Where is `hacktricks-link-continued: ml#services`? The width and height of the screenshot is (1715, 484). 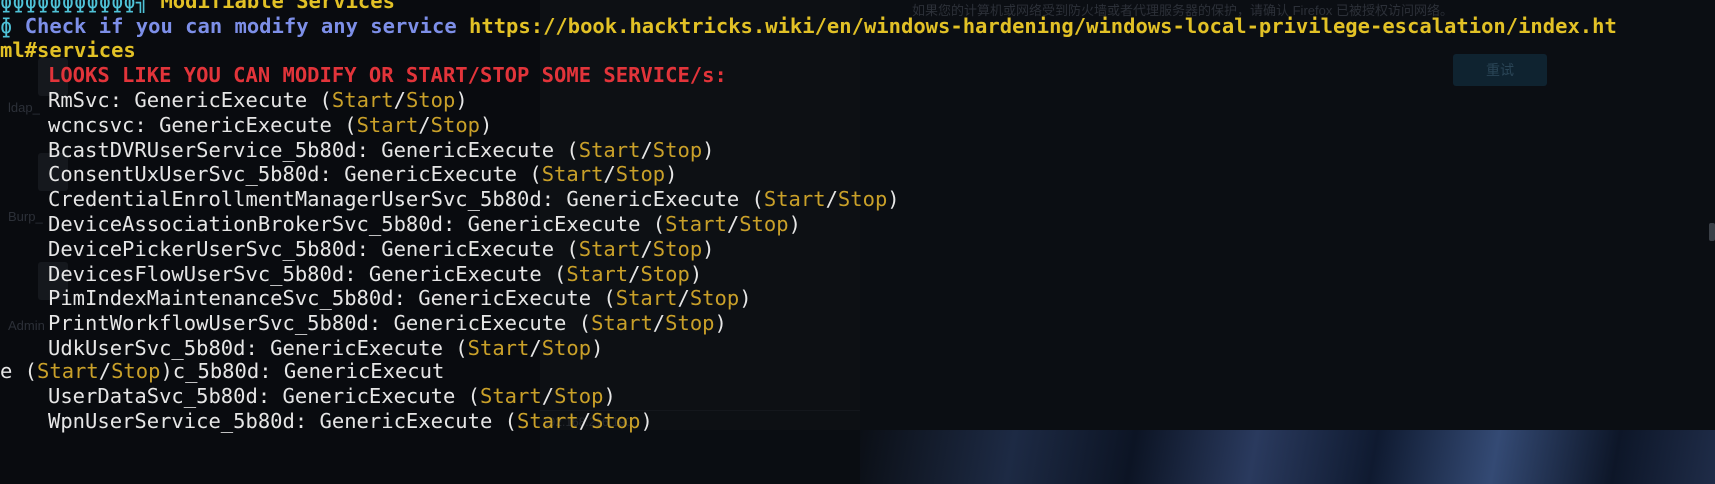
hacktricks-link-continued: ml#services is located at coordinates (68, 50).